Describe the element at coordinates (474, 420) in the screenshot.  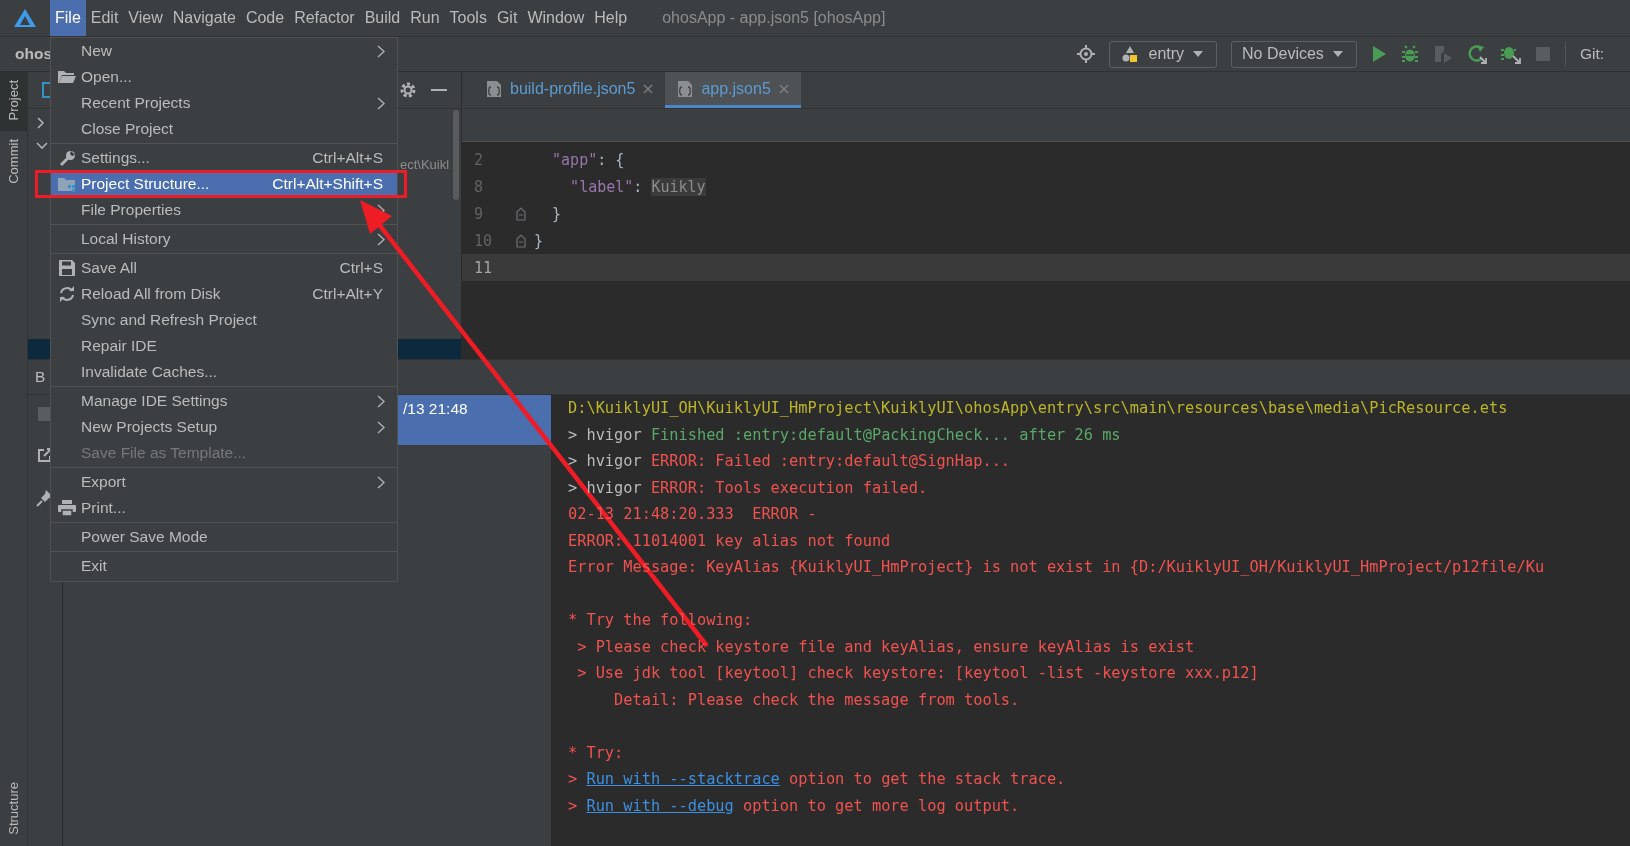
I see `build-run-item: /13 21:48` at that location.